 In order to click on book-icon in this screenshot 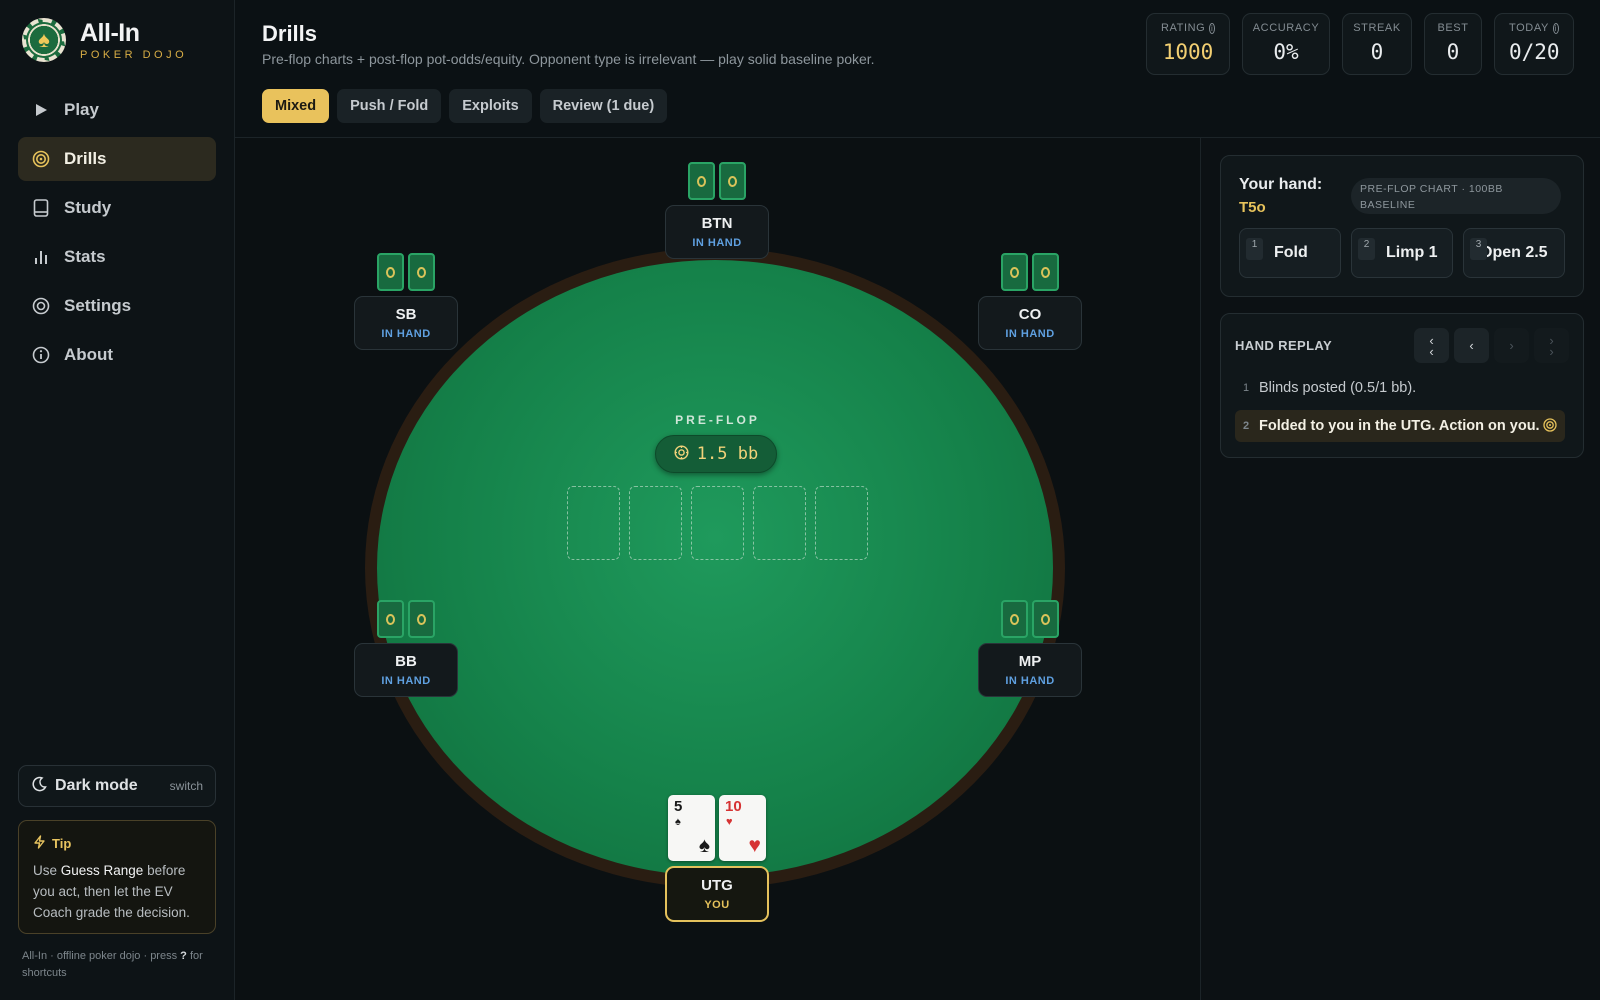, I will do `click(41, 208)`.